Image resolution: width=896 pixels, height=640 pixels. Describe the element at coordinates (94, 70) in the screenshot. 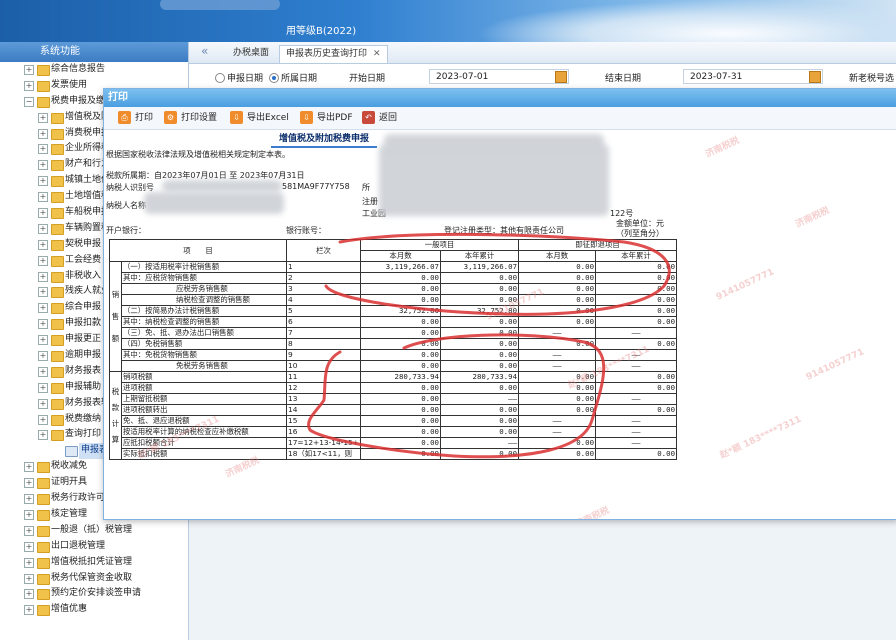

I see `sidebar-item: + 综合信息报告` at that location.